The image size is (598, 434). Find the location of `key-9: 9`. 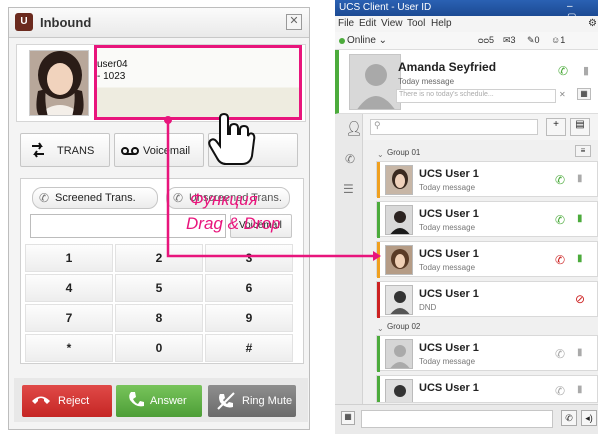

key-9: 9 is located at coordinates (249, 318).